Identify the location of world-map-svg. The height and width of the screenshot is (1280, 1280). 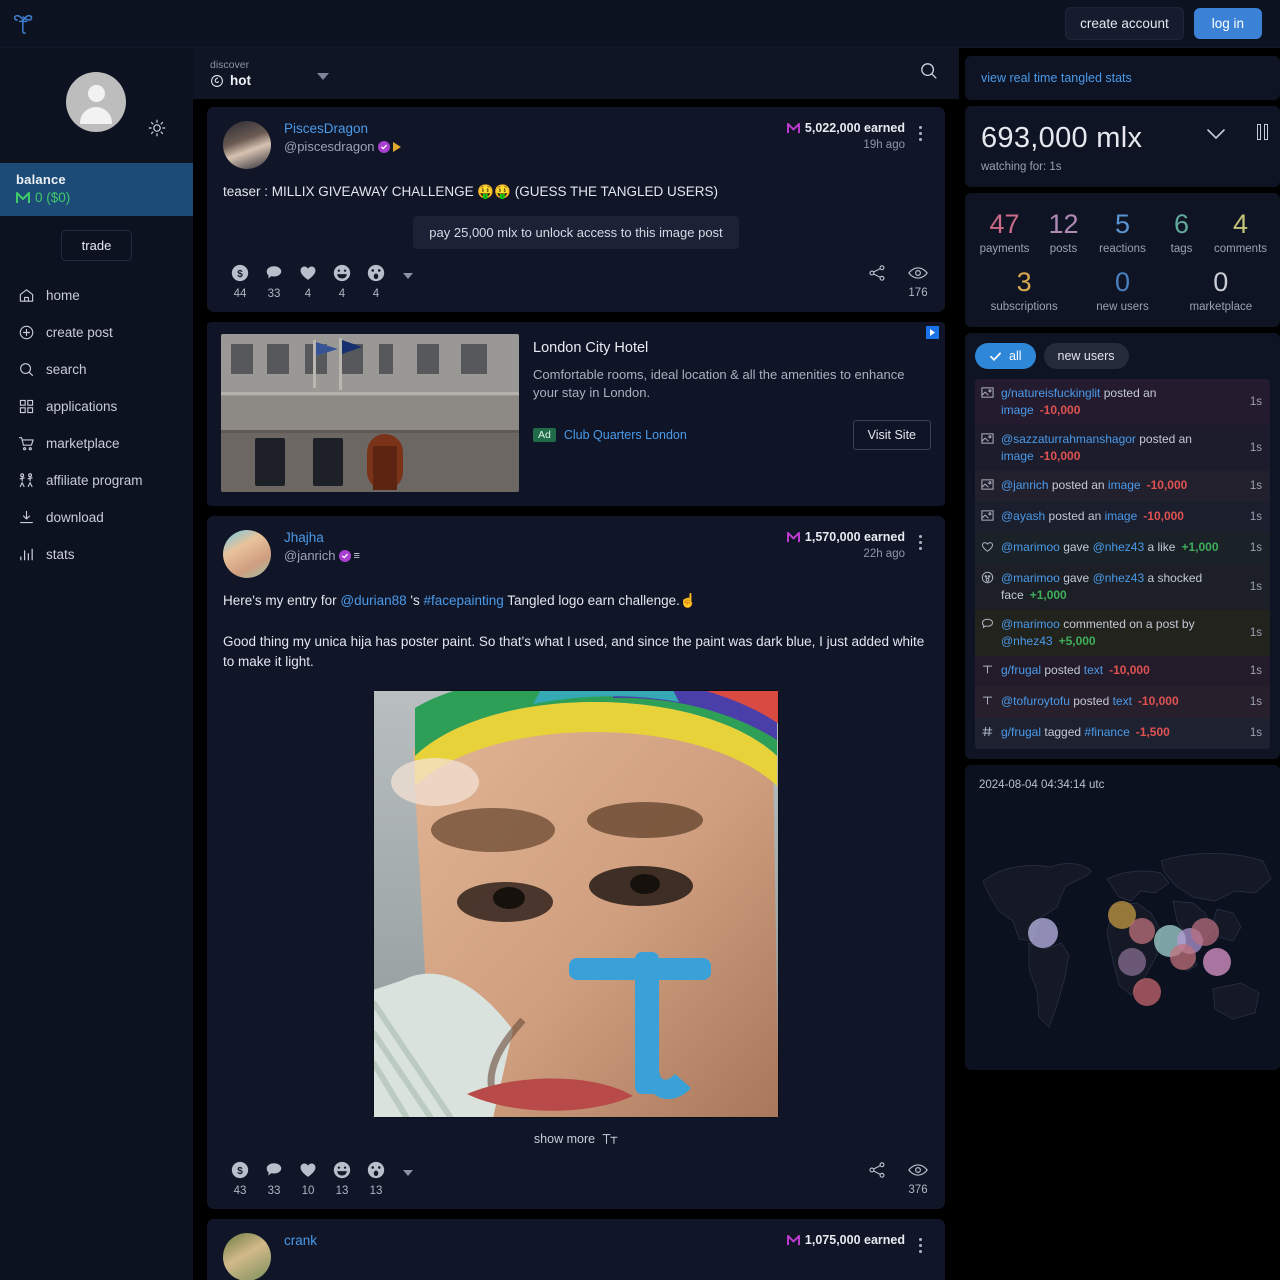
(1127, 940).